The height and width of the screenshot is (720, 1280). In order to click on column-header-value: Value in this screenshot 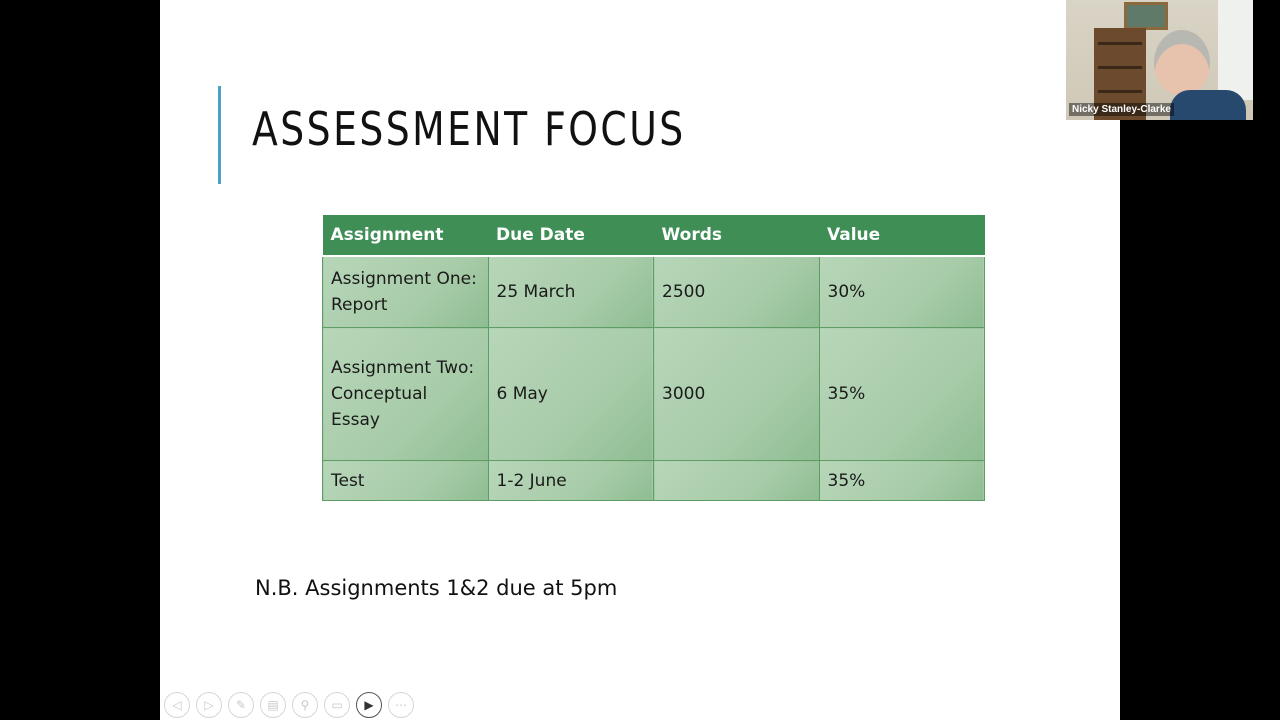, I will do `click(902, 236)`.